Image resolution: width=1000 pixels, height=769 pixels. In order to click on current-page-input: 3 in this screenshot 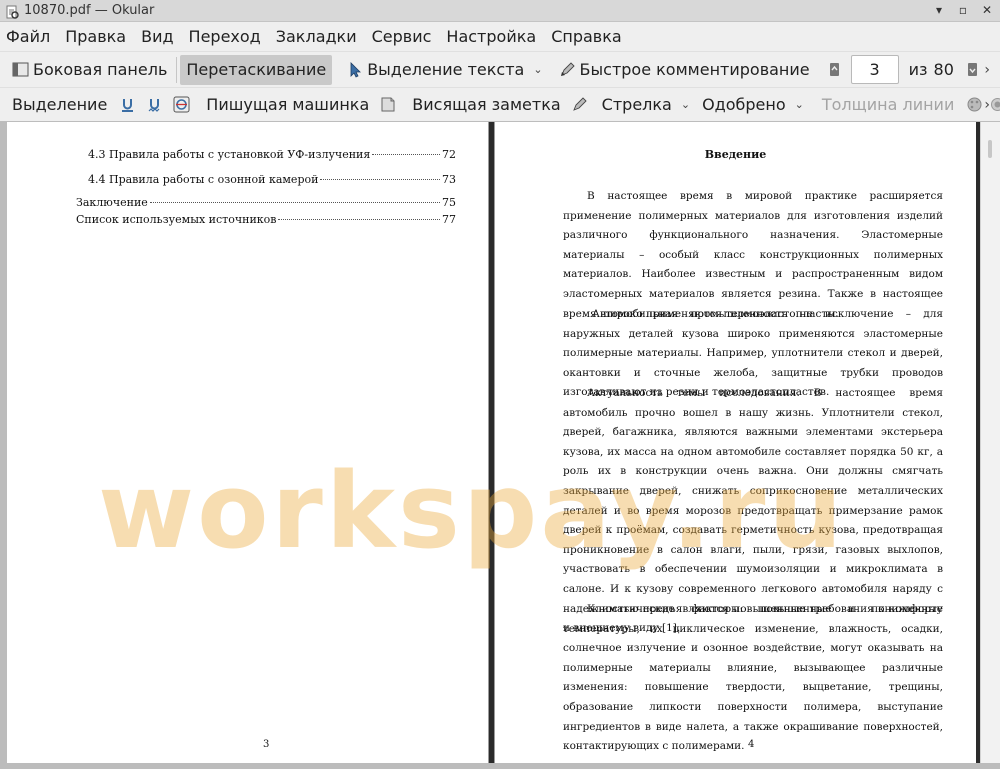, I will do `click(874, 69)`.